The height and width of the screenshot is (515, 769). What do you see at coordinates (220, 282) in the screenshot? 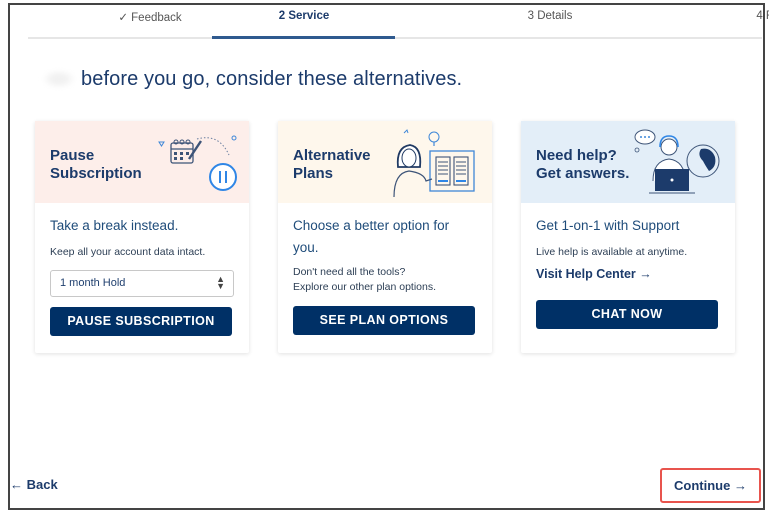
I see `select-arrows-icon: ▲ ▼` at bounding box center [220, 282].